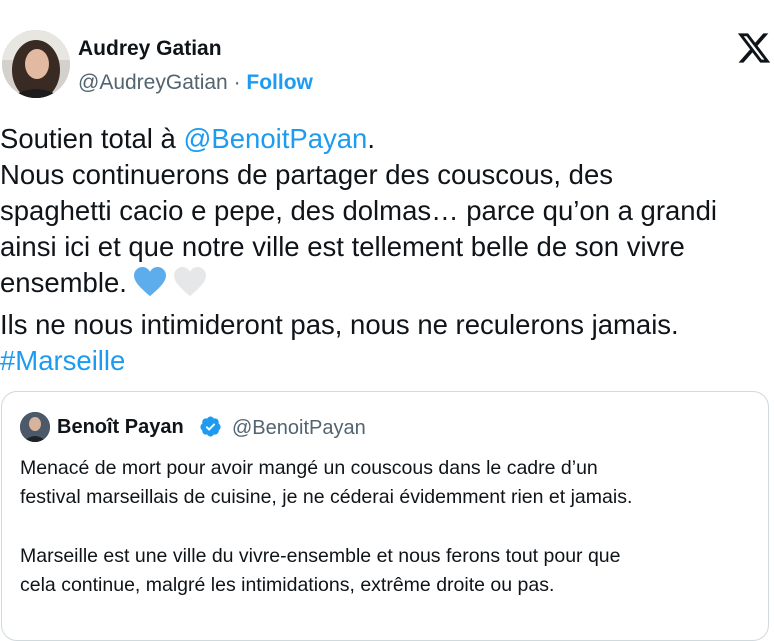  I want to click on quoted-author-avatar, so click(35, 427).